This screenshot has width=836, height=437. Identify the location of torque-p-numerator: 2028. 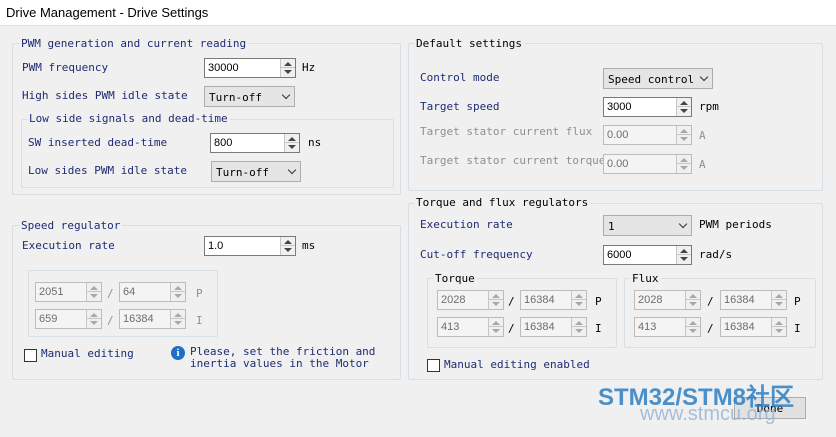
(470, 300).